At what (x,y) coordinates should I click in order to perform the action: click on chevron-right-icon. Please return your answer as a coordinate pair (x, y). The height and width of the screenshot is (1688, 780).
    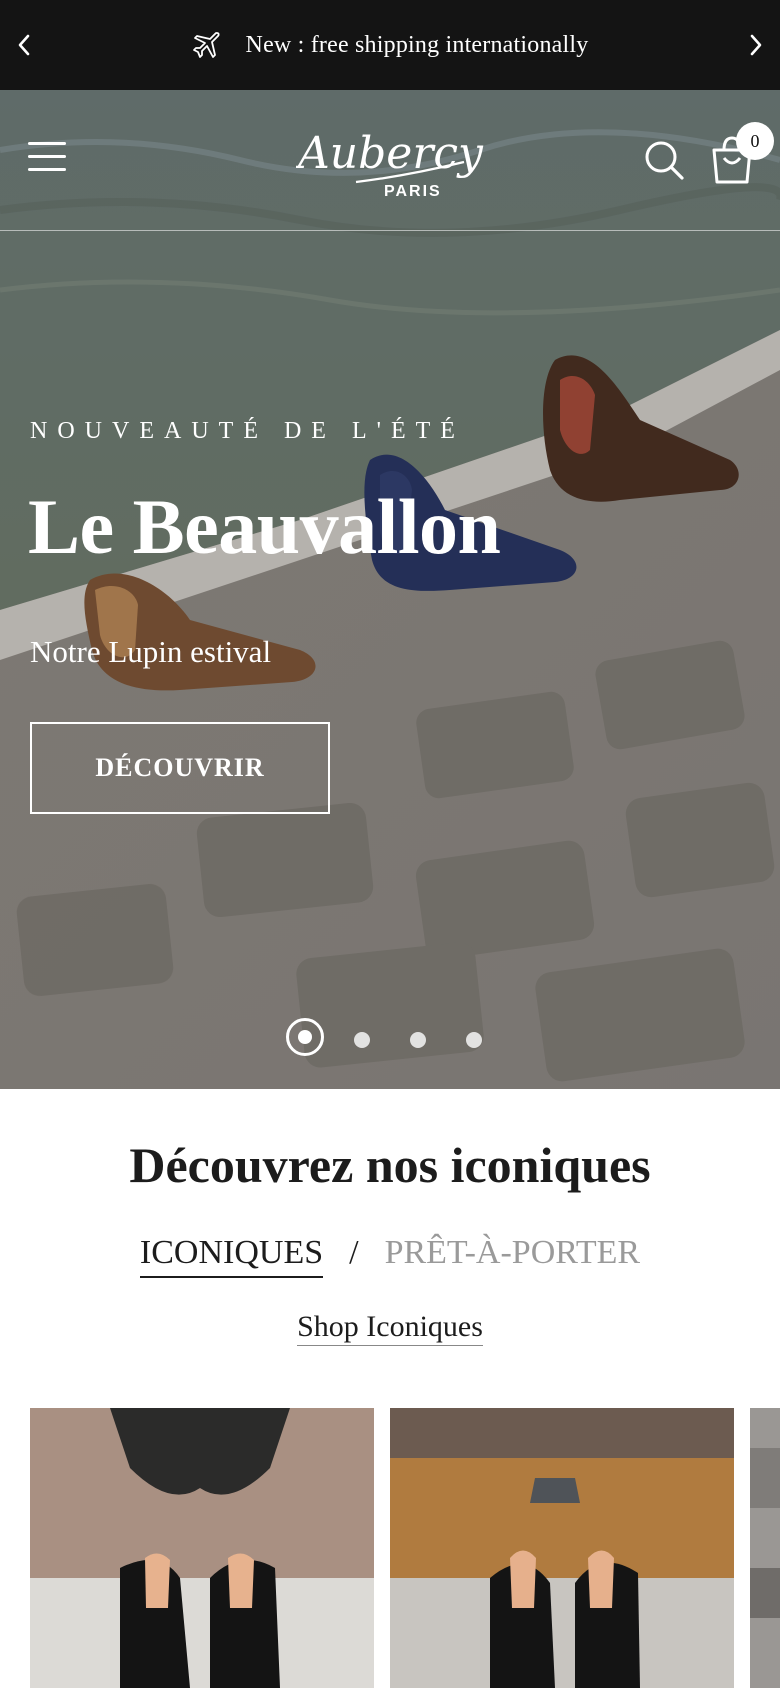
    Looking at the image, I should click on (756, 45).